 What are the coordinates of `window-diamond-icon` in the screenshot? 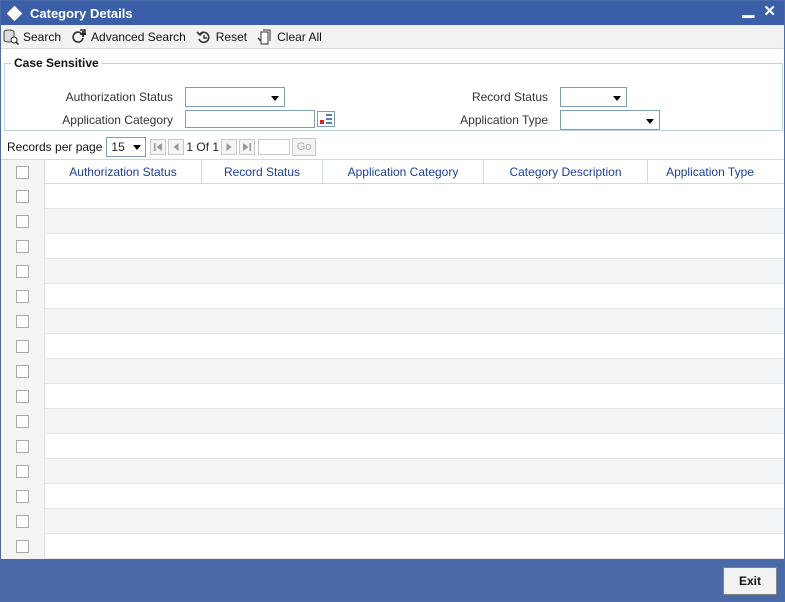 It's located at (14, 13).